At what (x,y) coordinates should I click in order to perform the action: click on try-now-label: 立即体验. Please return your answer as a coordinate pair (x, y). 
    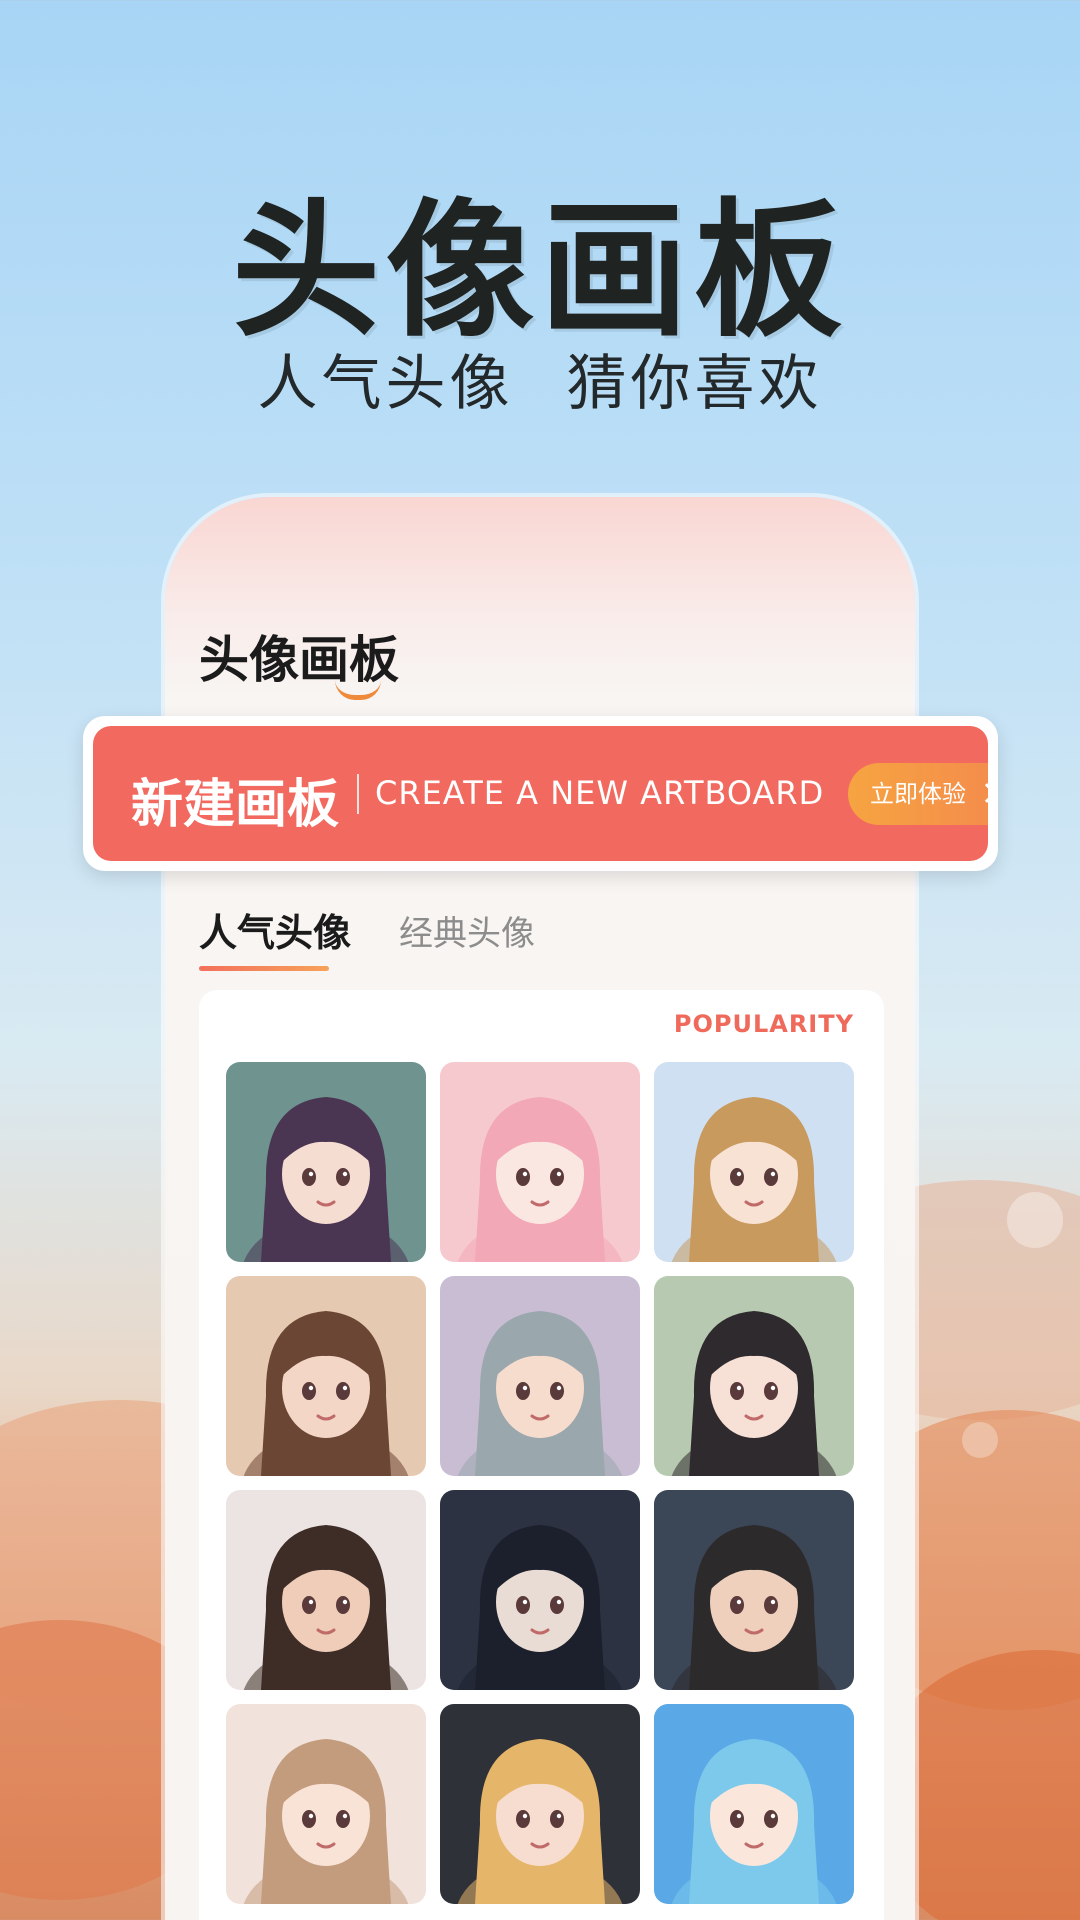
    Looking at the image, I should click on (918, 794).